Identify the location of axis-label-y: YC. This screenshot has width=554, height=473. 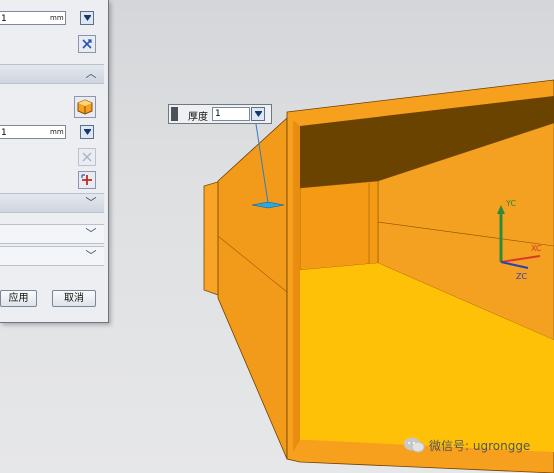
(510, 203).